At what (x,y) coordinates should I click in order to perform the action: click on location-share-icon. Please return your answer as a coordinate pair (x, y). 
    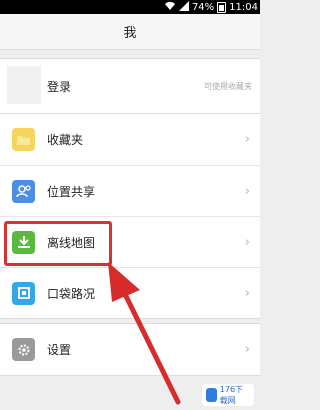
    Looking at the image, I should click on (23, 191).